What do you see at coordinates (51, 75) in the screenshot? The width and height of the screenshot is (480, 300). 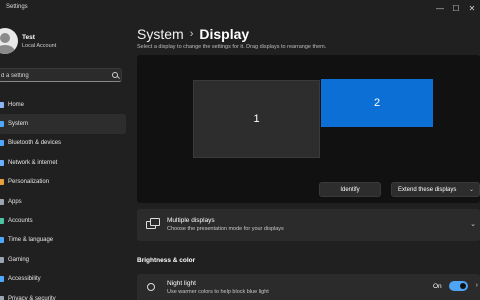 I see `search-input` at bounding box center [51, 75].